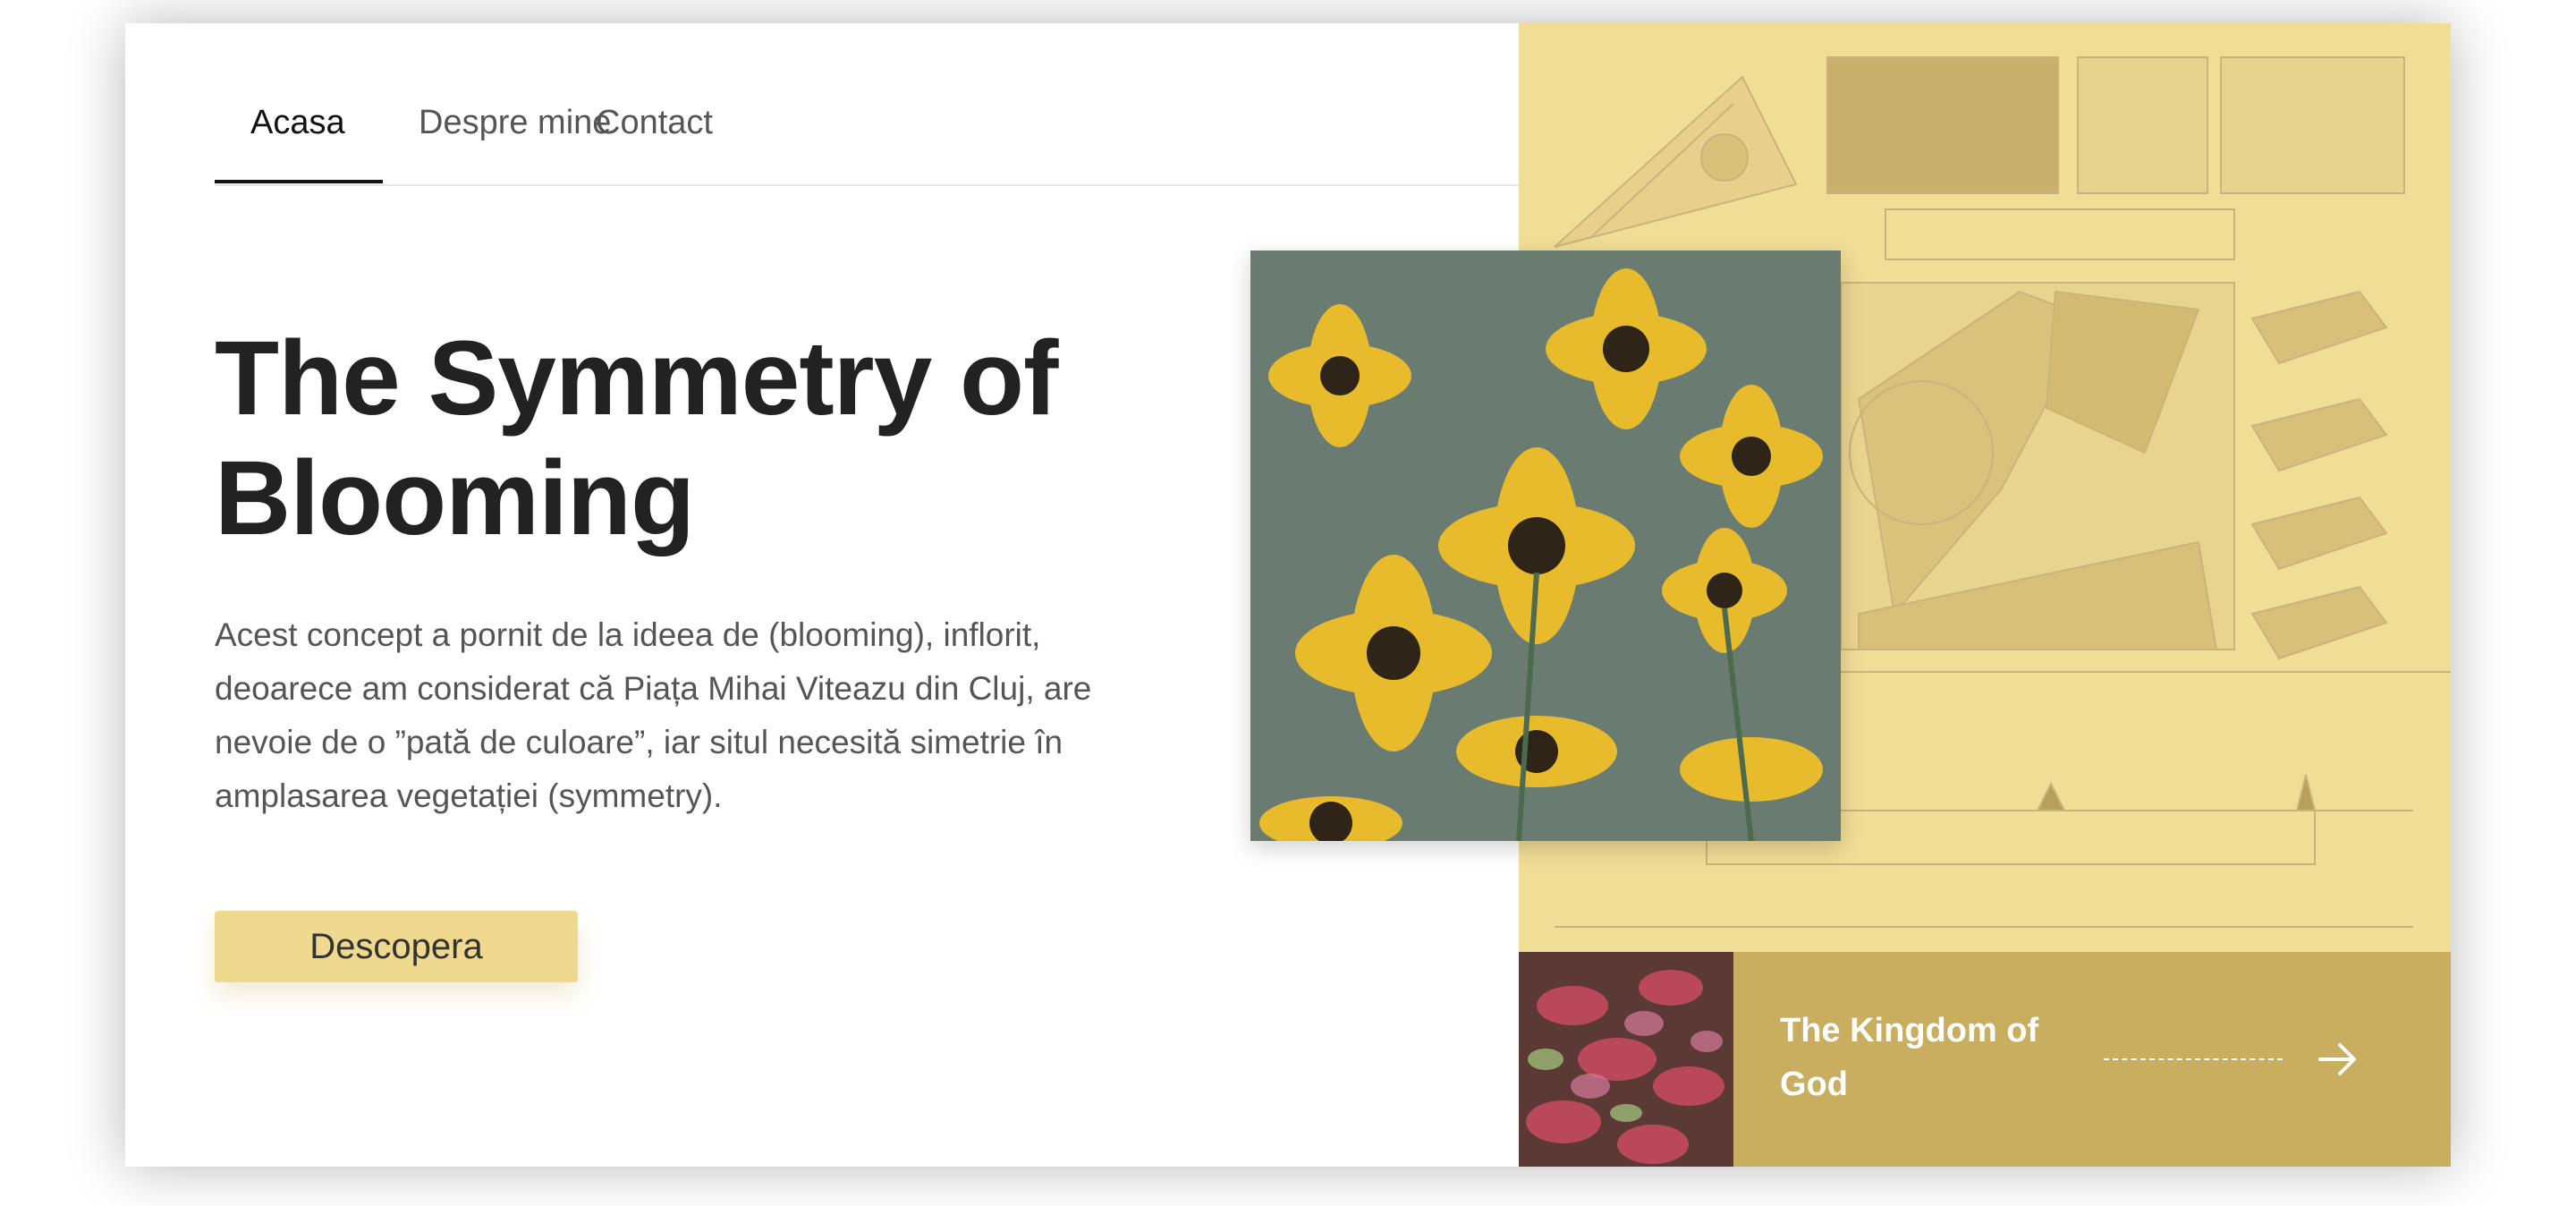 This screenshot has width=2576, height=1206. What do you see at coordinates (299, 181) in the screenshot?
I see `active-nav-indicator` at bounding box center [299, 181].